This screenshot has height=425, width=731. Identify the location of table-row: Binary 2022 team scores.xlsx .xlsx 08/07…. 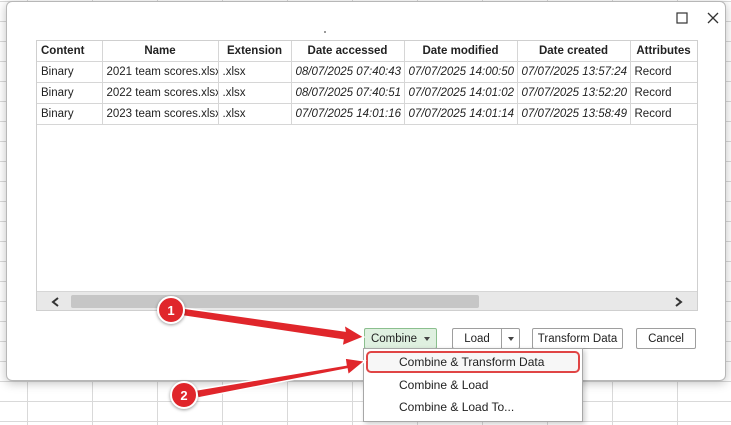
(367, 93).